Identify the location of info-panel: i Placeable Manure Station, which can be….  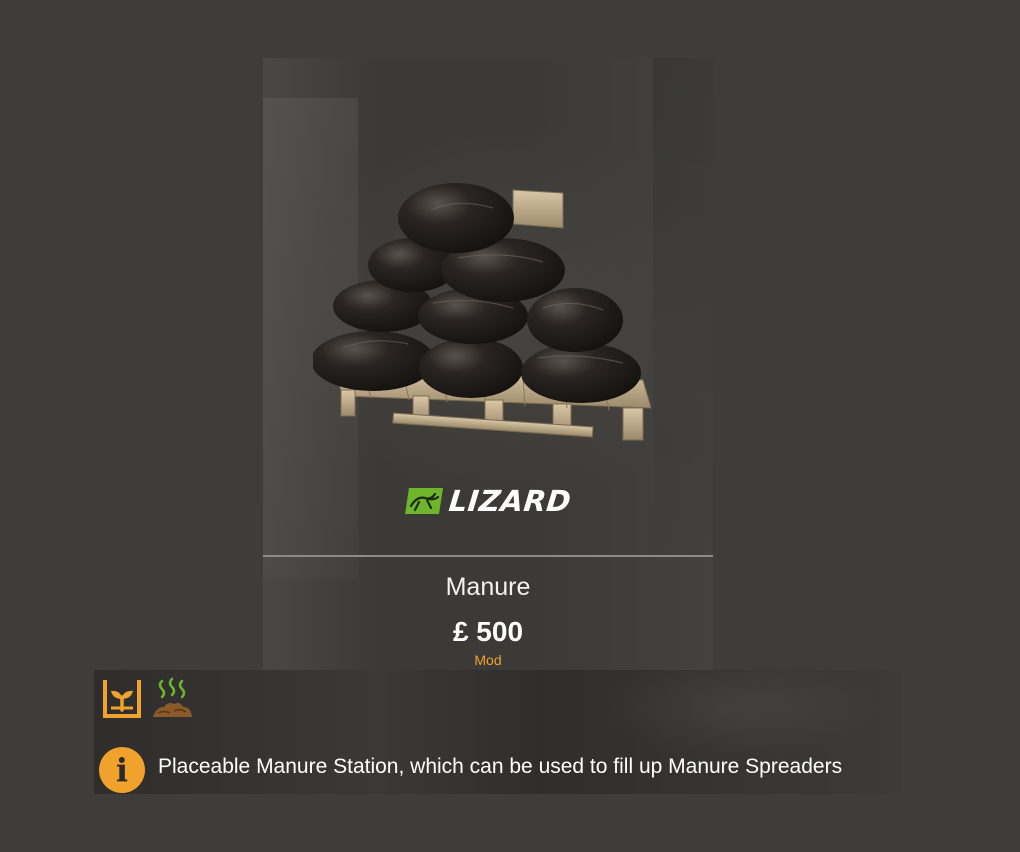
(498, 732).